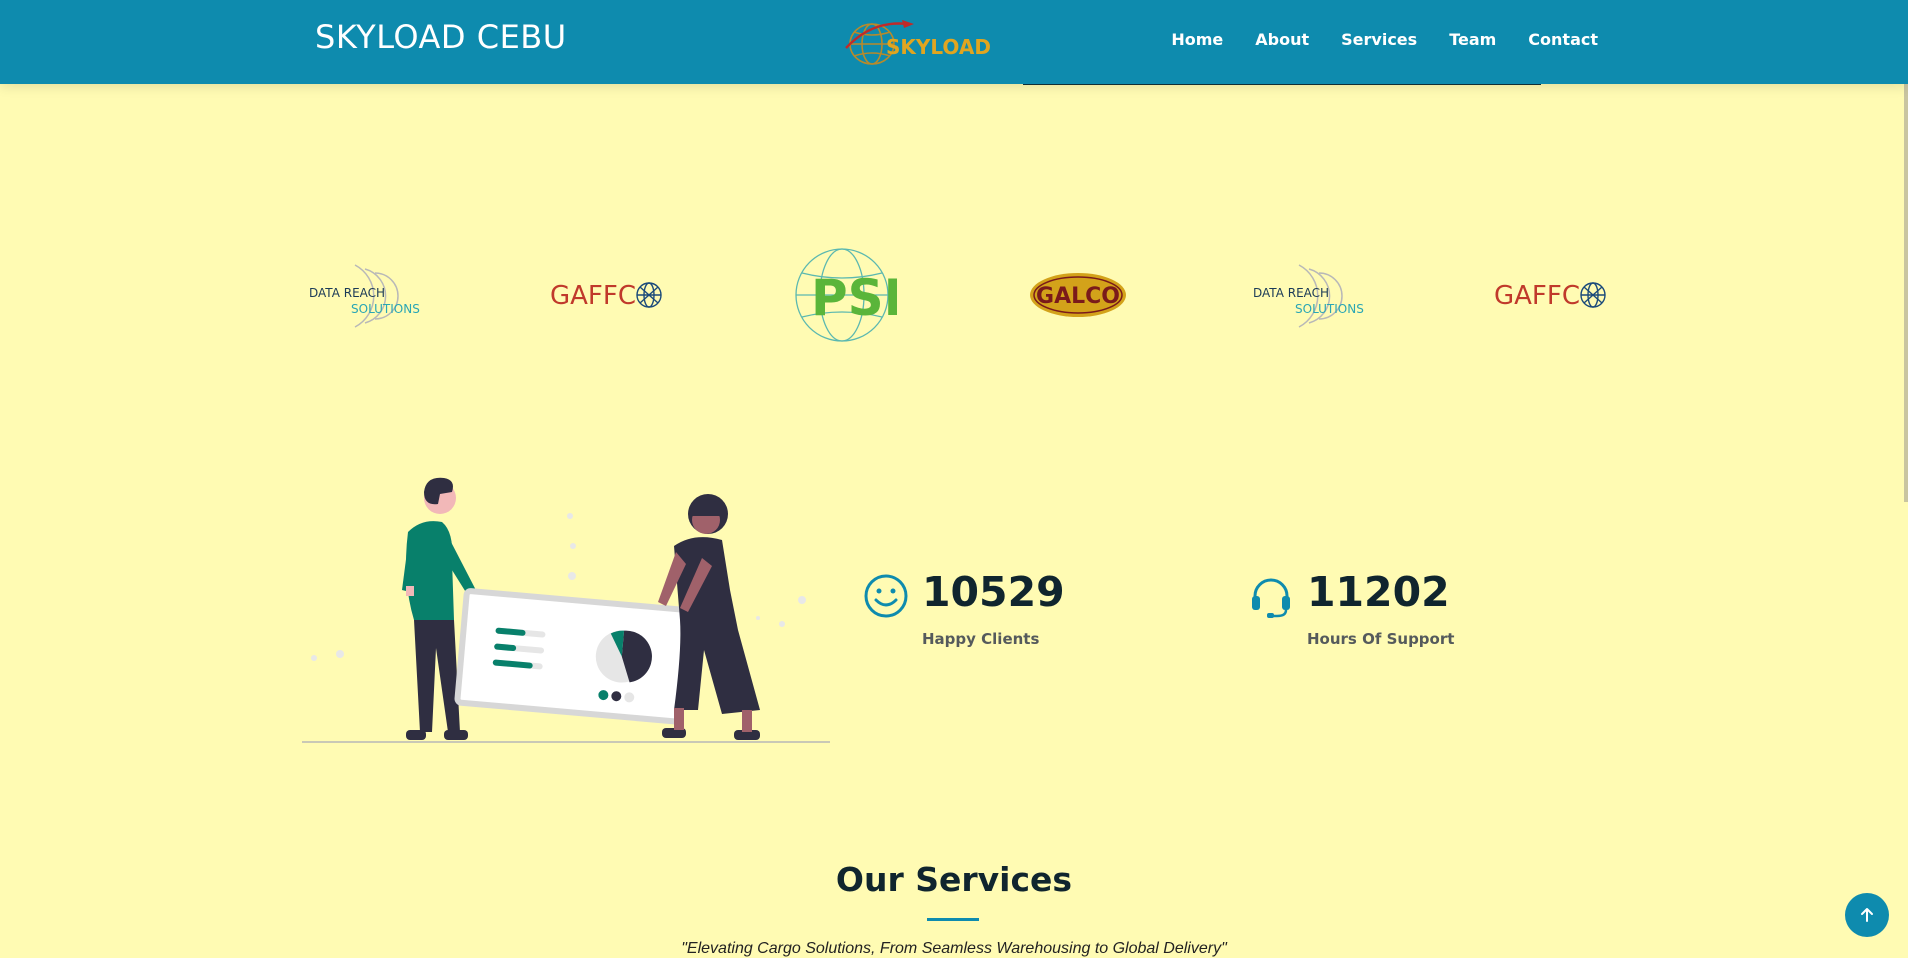  I want to click on client-logo-galco: GALCO, so click(1078, 295).